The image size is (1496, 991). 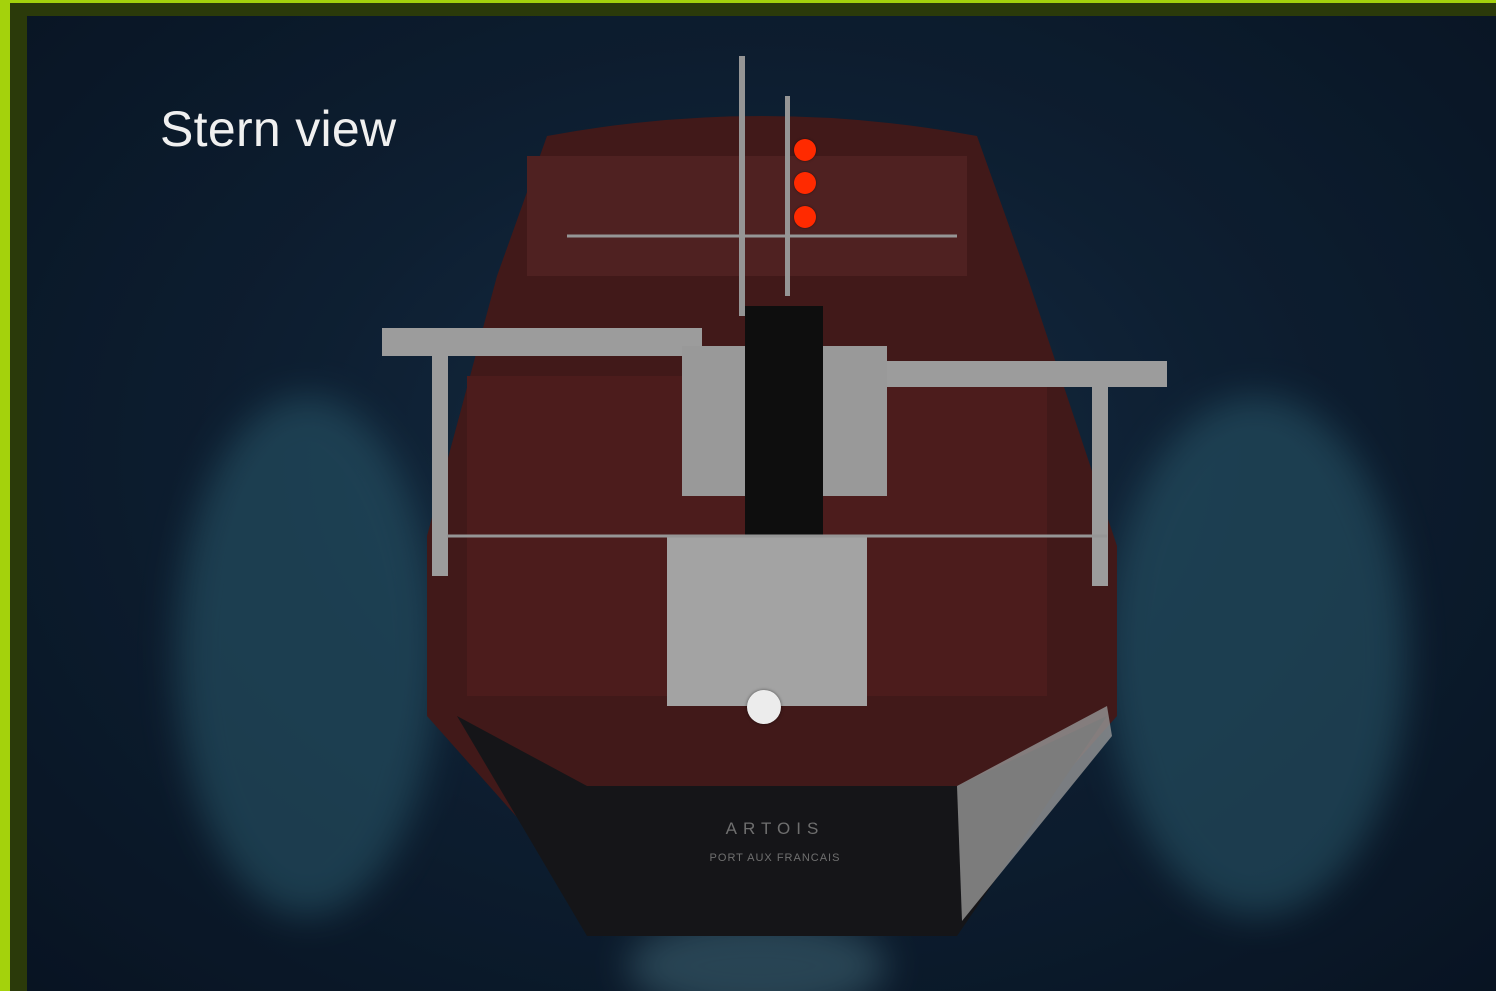 What do you see at coordinates (775, 828) in the screenshot?
I see `ship-name-text: ARTOIS` at bounding box center [775, 828].